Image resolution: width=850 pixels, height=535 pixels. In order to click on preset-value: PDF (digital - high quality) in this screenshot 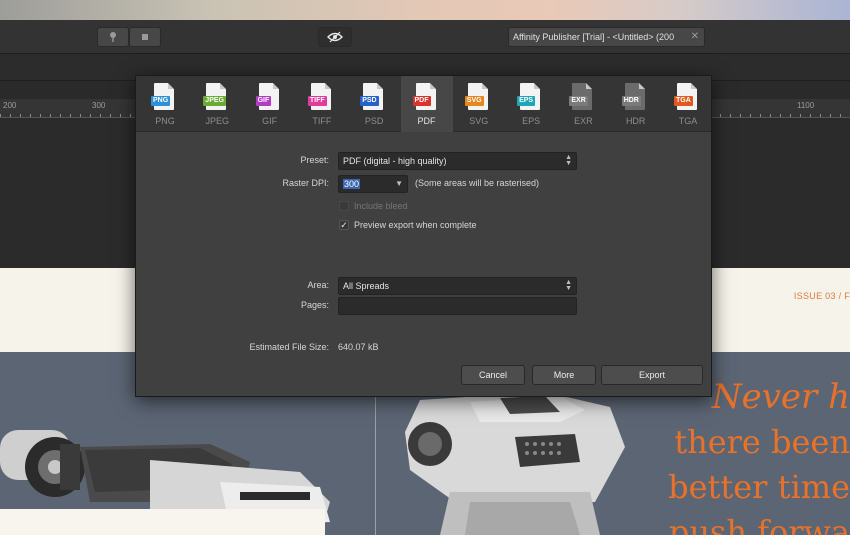, I will do `click(395, 161)`.